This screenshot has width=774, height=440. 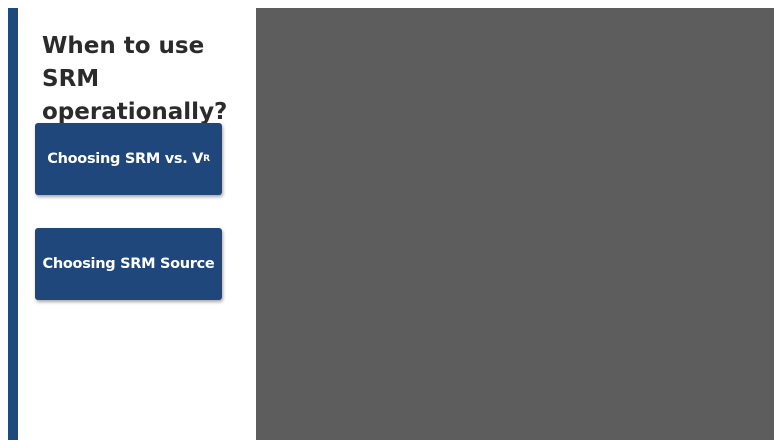 I want to click on button-label: Choosing SRM vs. V, so click(x=125, y=159).